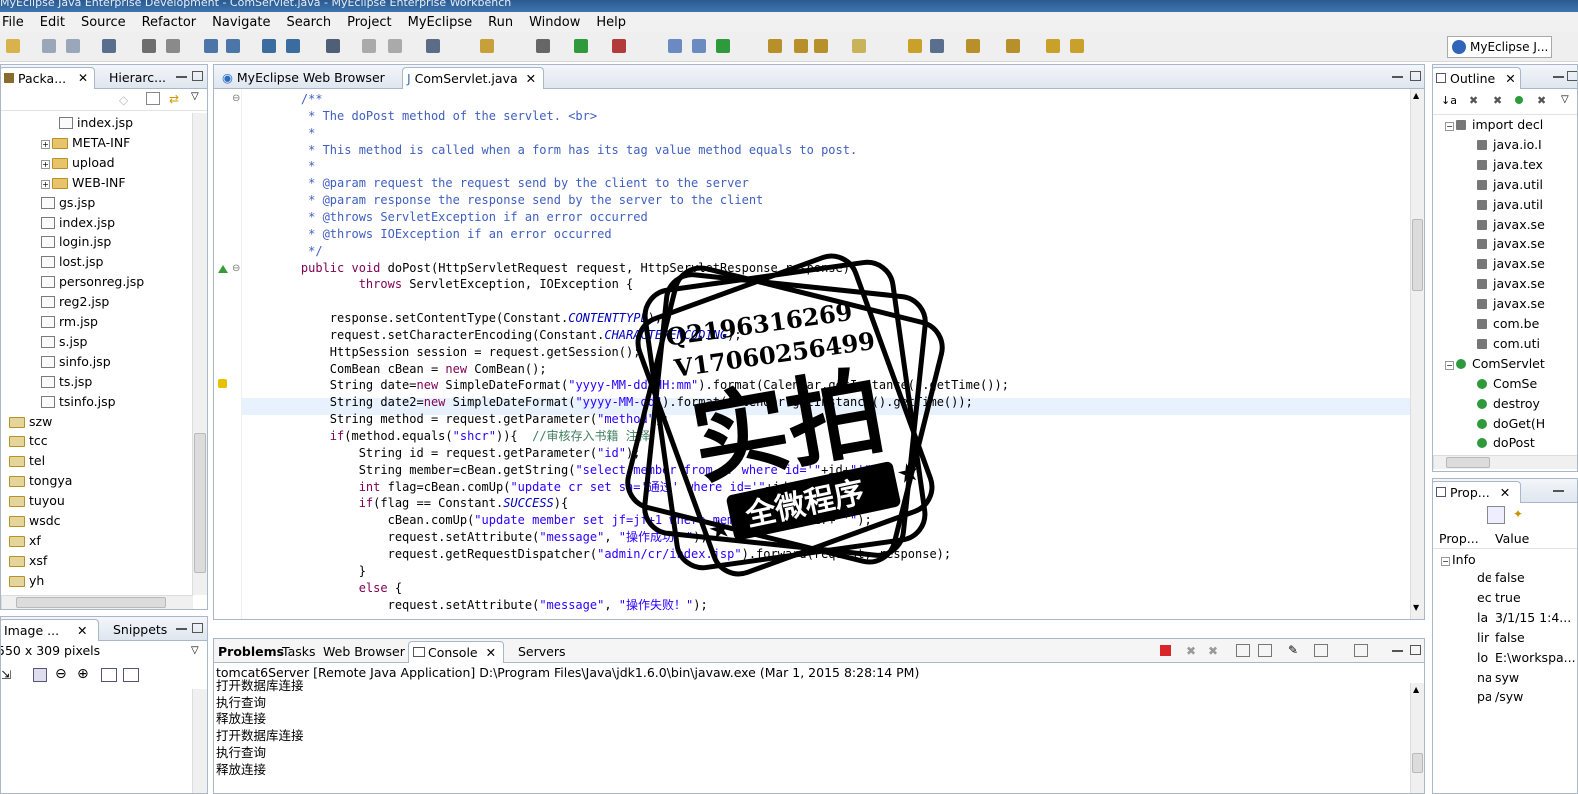  I want to click on tree-item: + upload, so click(78, 163).